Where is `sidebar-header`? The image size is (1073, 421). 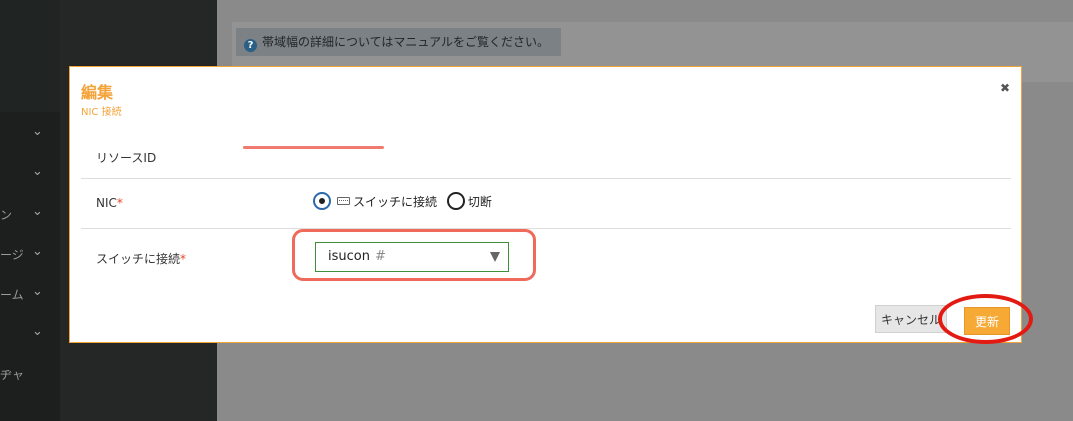
sidebar-header is located at coordinates (30, 56).